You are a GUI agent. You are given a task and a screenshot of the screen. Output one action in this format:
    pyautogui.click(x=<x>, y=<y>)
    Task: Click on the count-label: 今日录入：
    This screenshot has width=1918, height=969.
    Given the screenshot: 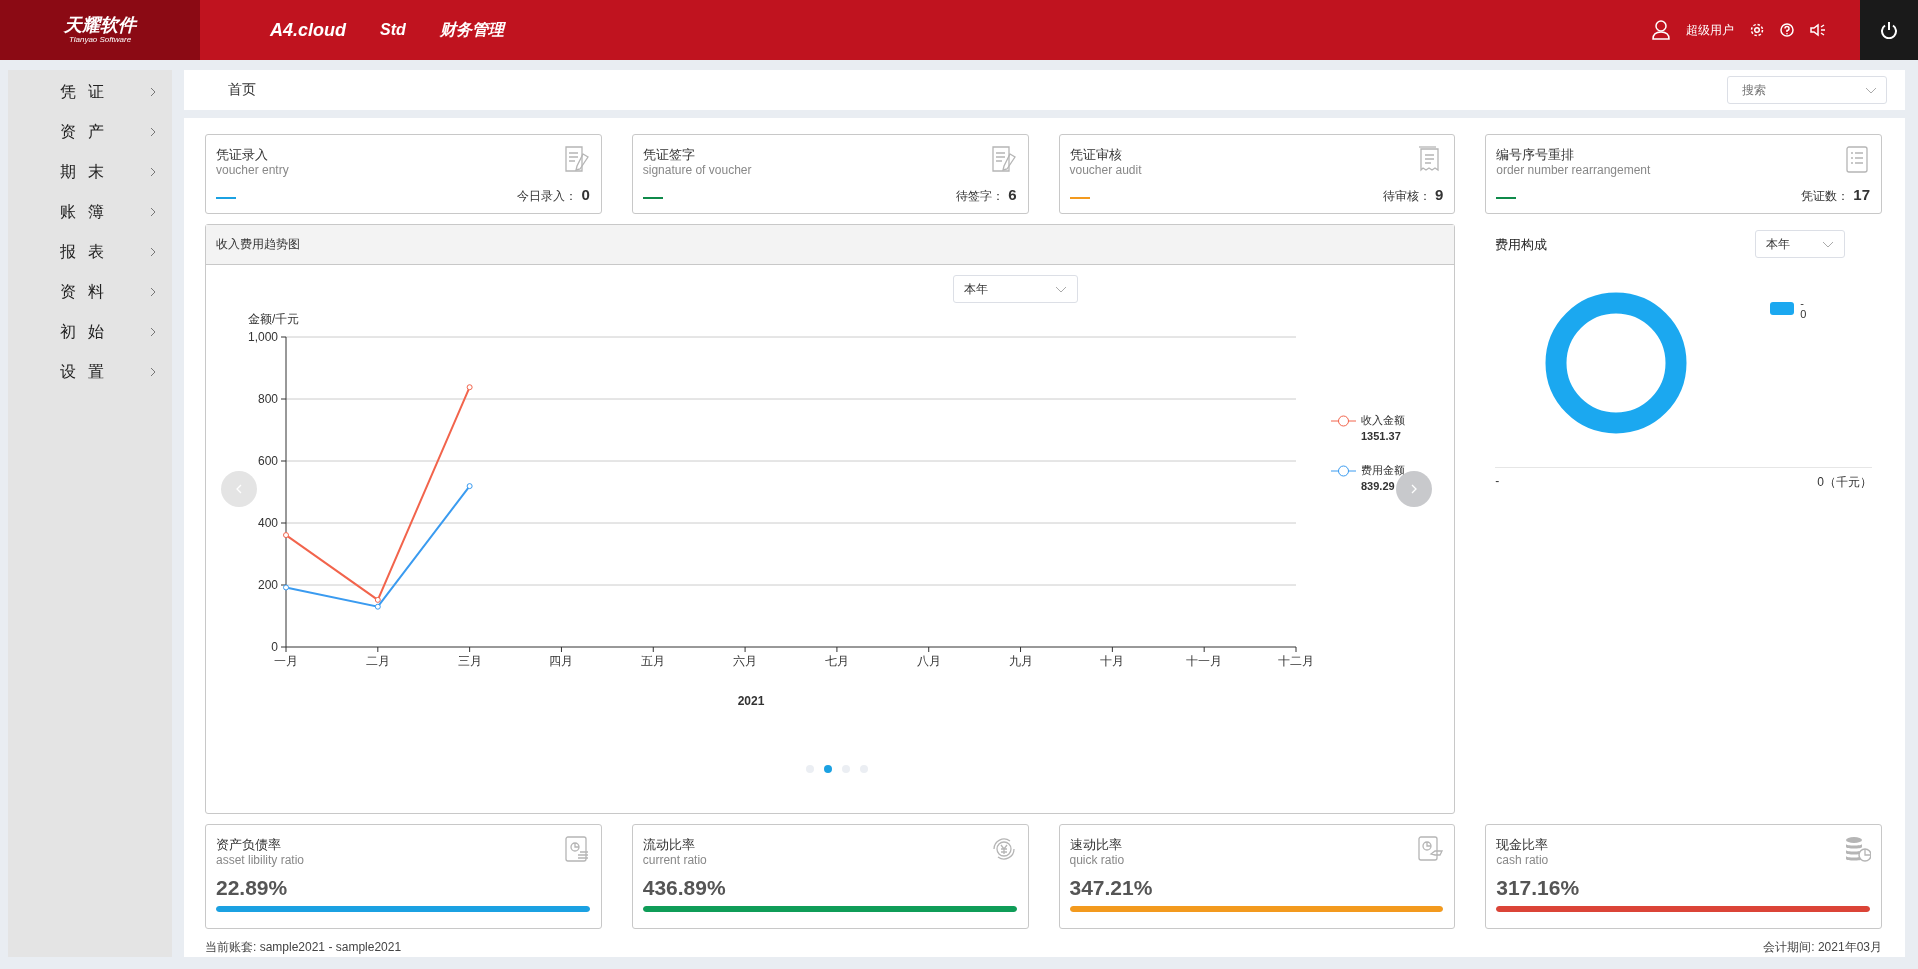 What is the action you would take?
    pyautogui.click(x=547, y=196)
    